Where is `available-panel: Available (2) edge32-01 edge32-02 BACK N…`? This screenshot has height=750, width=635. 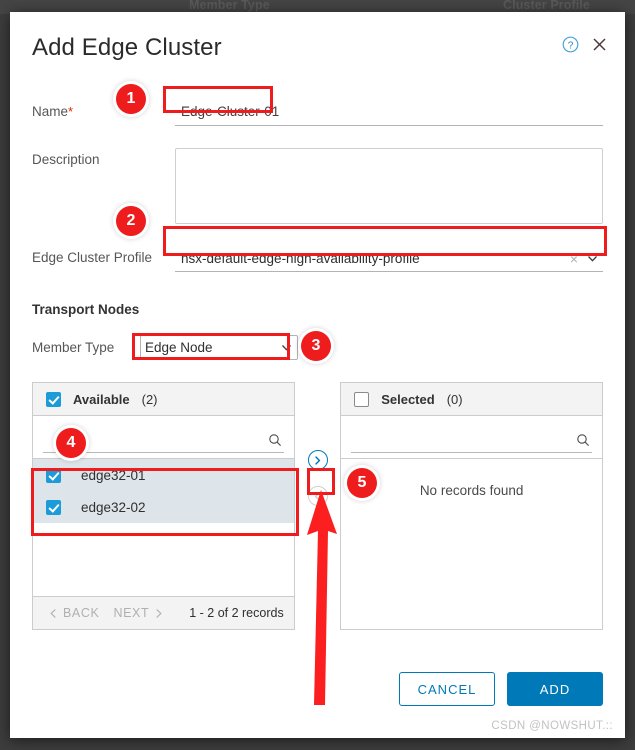
available-panel: Available (2) edge32-01 edge32-02 BACK N… is located at coordinates (163, 506).